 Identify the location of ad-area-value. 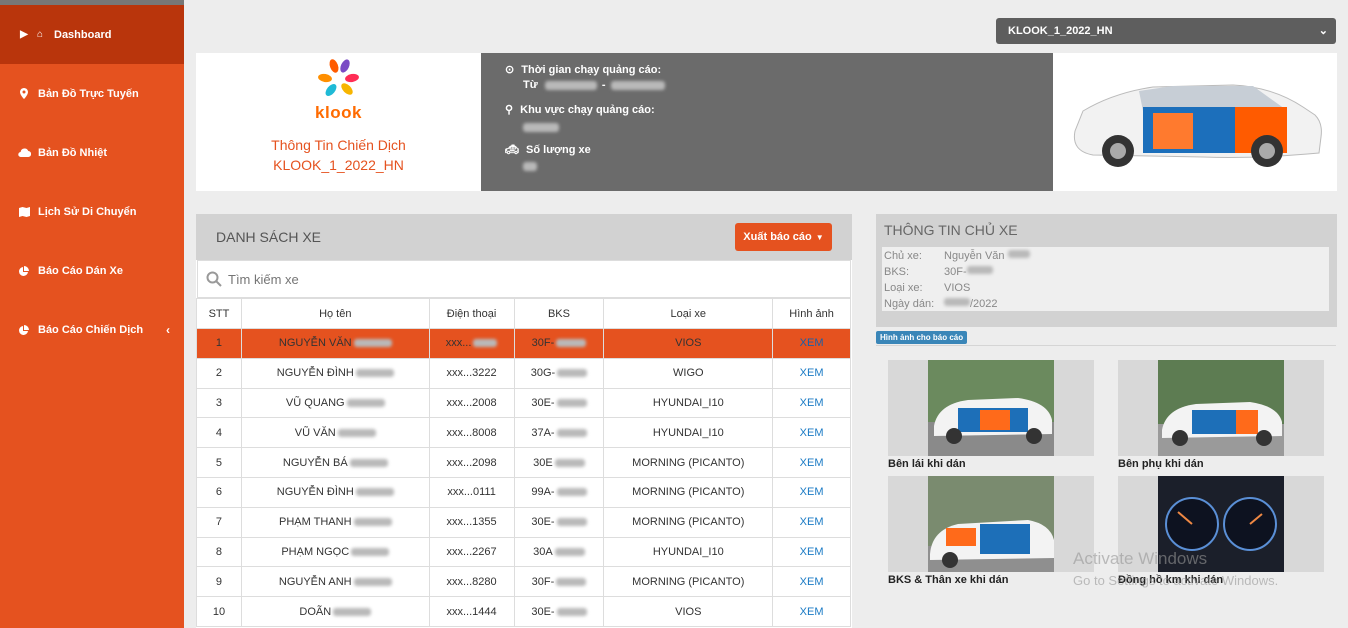
(541, 127).